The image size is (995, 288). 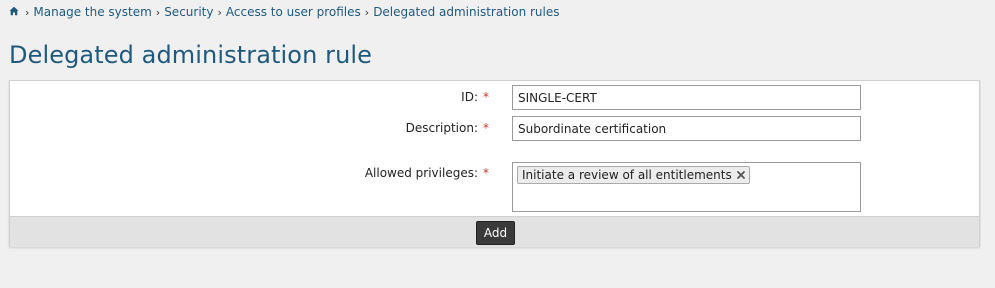 I want to click on page-title: Delegated administration rule, so click(x=191, y=55).